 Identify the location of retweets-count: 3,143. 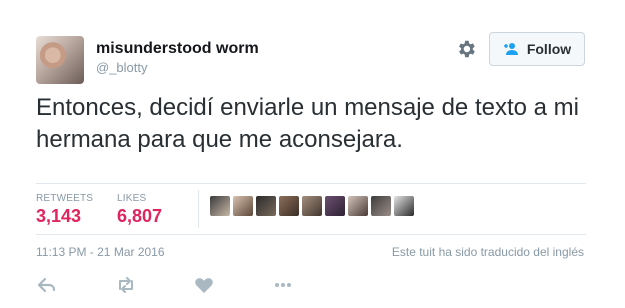
(58, 216).